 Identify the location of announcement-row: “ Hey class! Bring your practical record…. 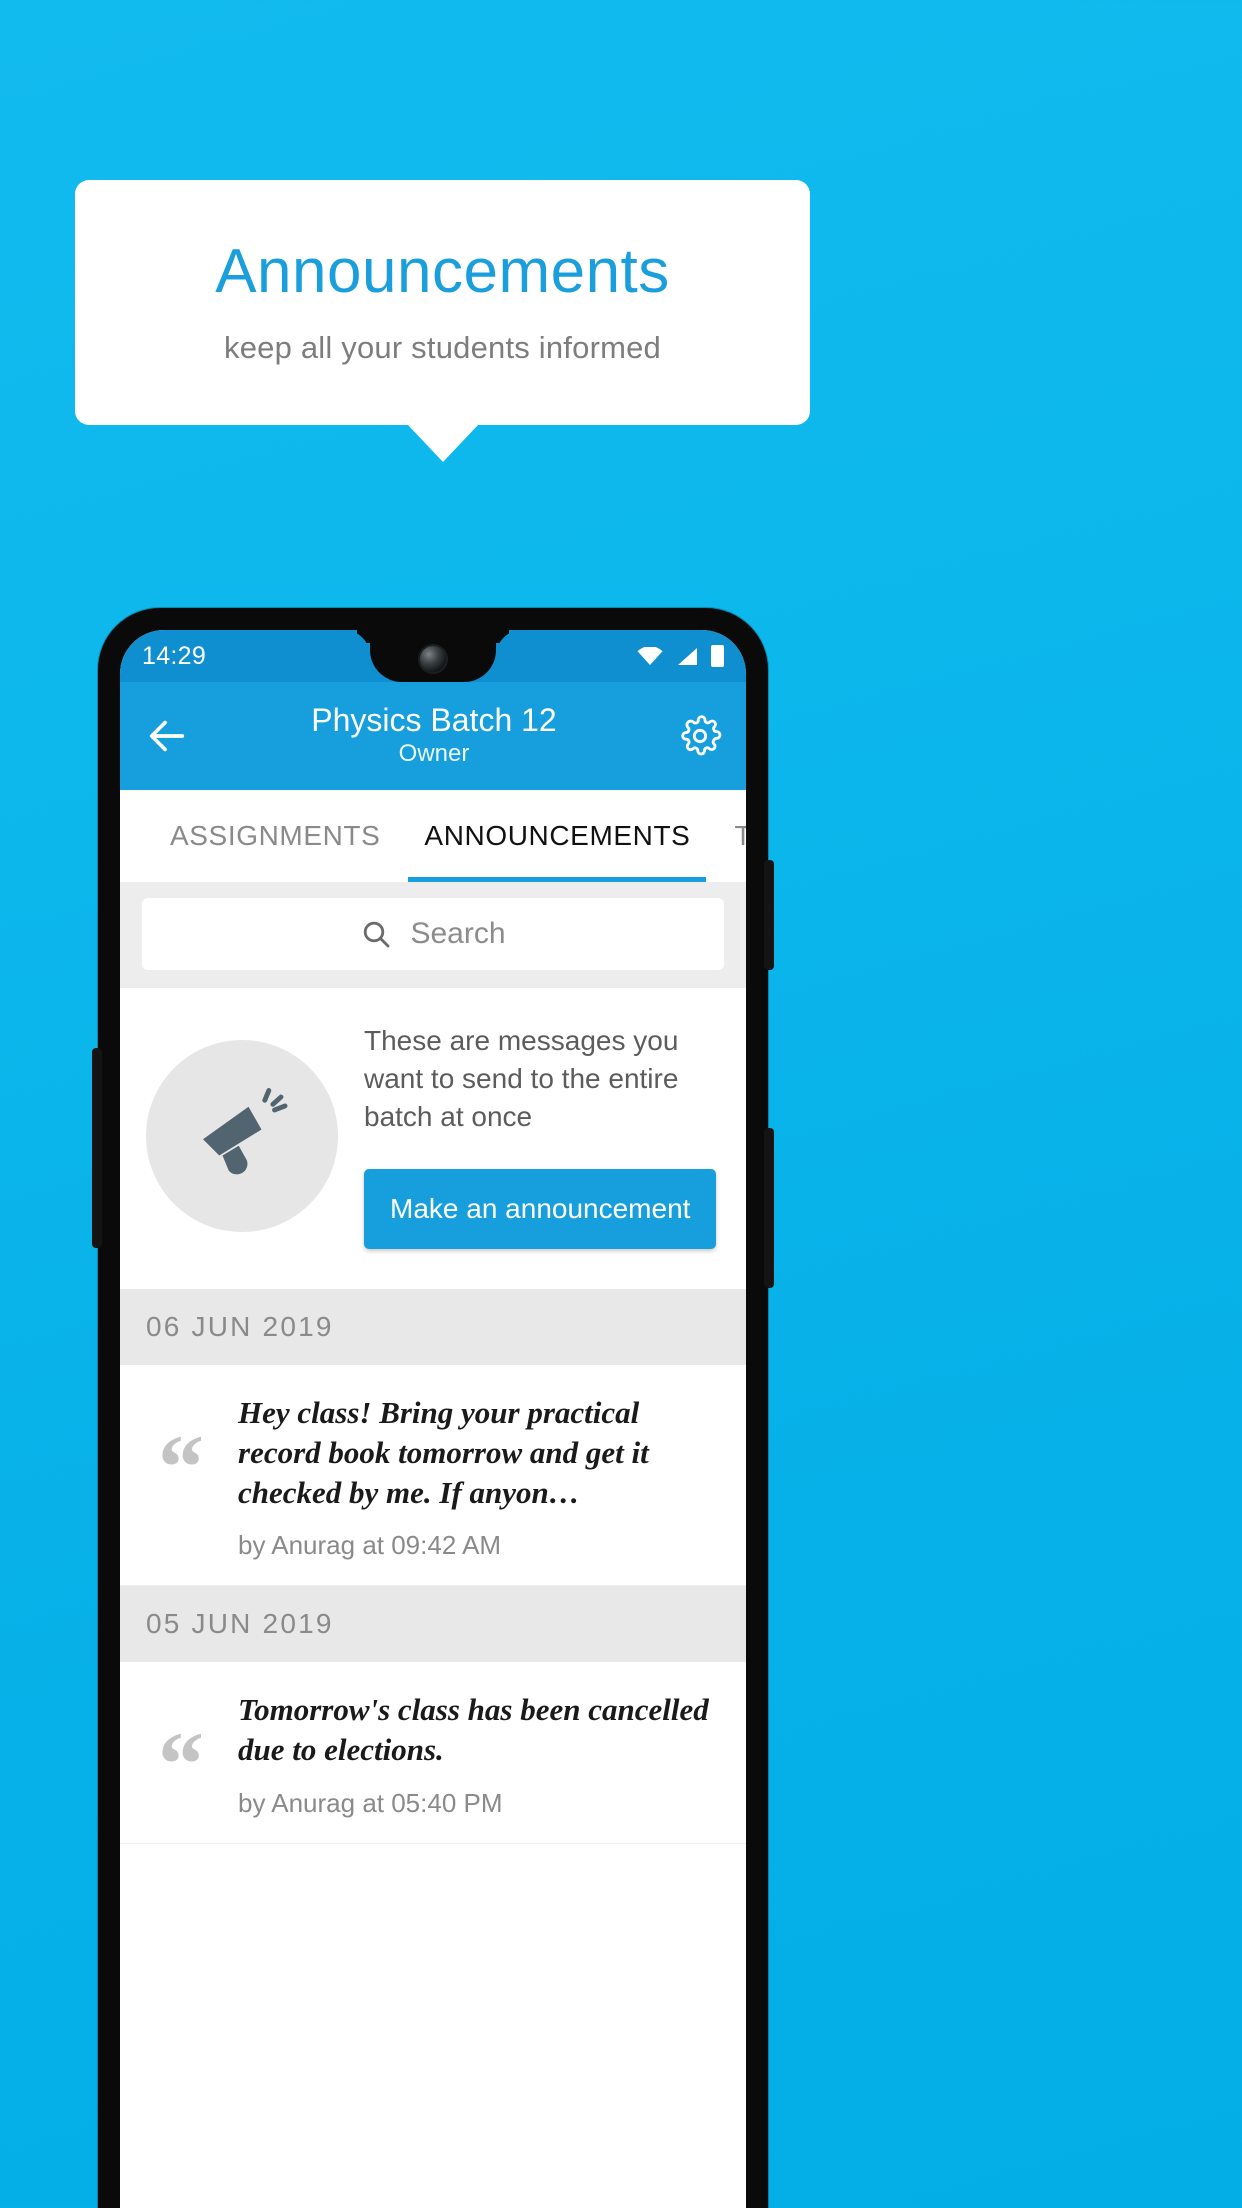
(433, 1476).